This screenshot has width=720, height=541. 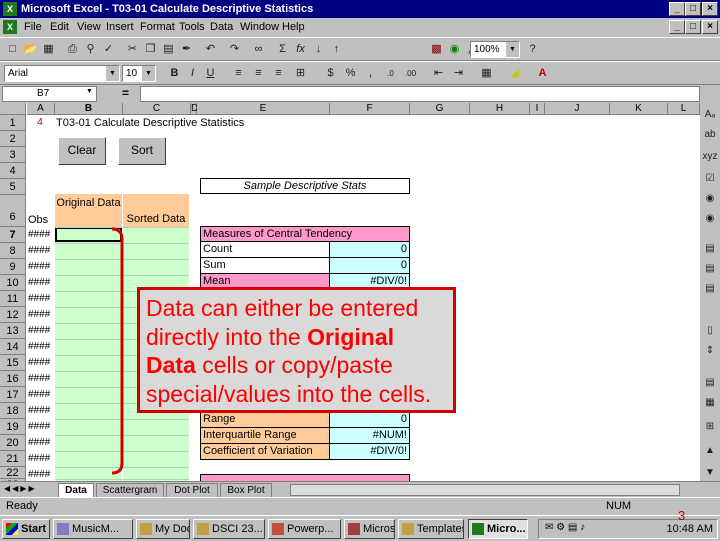 What do you see at coordinates (156, 210) in the screenshot?
I see `sorted-data-header: Sorted Data` at bounding box center [156, 210].